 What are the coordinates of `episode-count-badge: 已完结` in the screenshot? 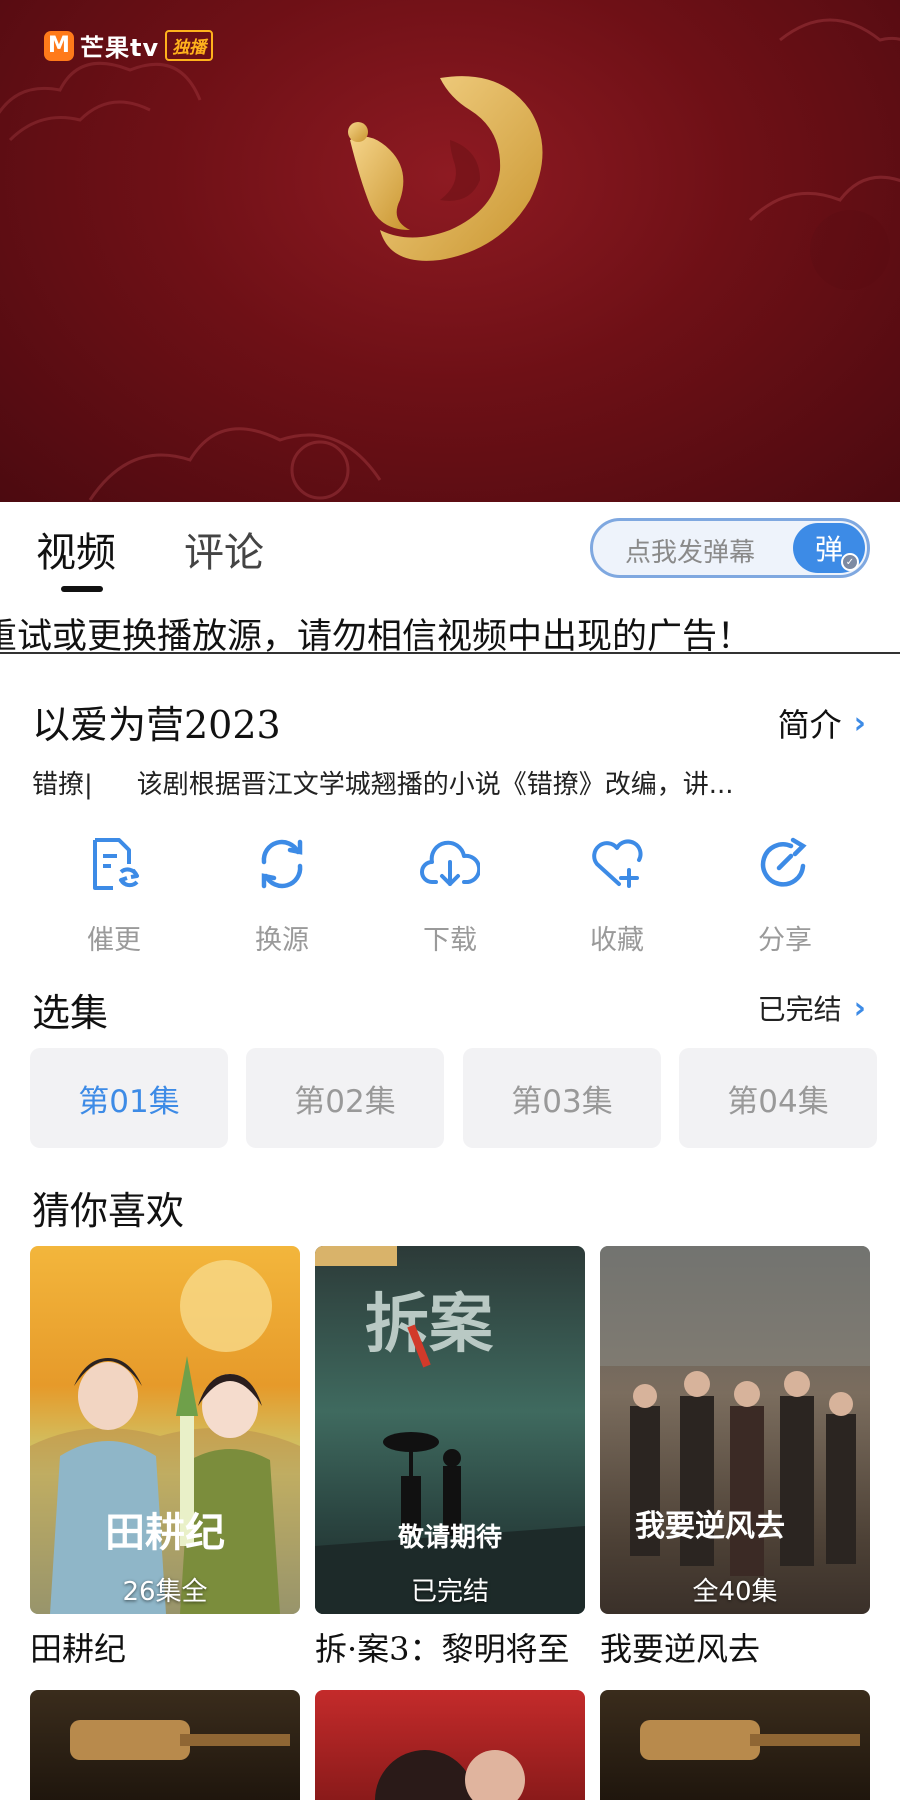 It's located at (449, 1592).